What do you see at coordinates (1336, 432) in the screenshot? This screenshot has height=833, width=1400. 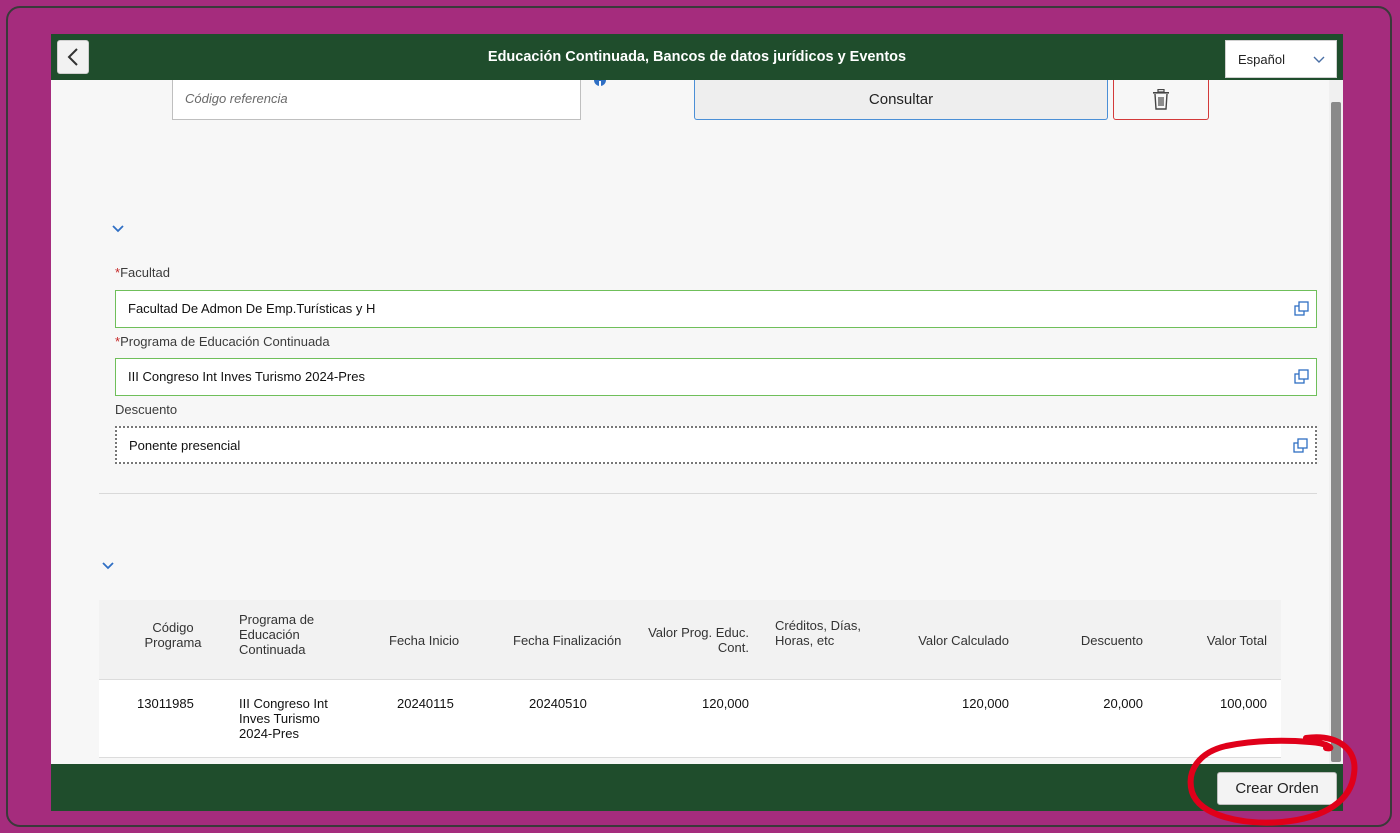 I see `scrollbar-thumb` at bounding box center [1336, 432].